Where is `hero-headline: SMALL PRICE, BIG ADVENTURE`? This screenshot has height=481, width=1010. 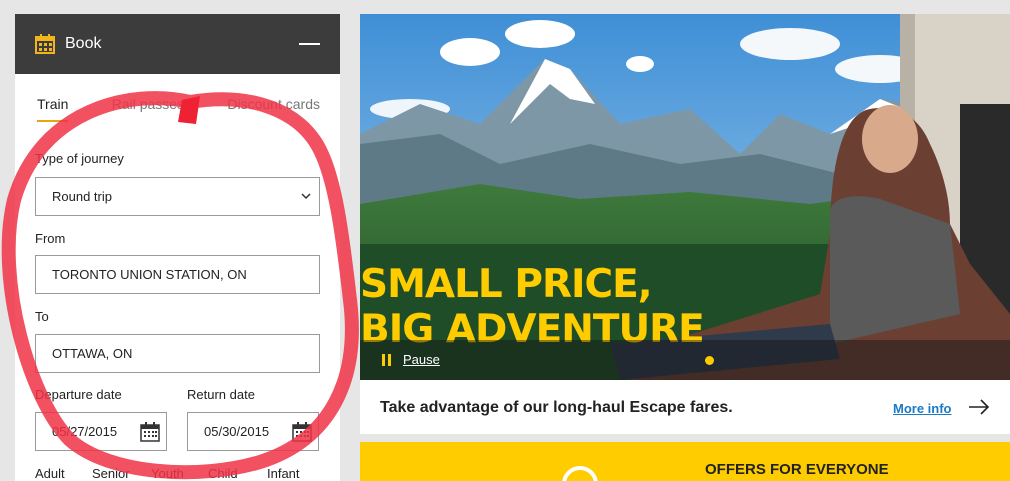 hero-headline: SMALL PRICE, BIG ADVENTURE is located at coordinates (532, 307).